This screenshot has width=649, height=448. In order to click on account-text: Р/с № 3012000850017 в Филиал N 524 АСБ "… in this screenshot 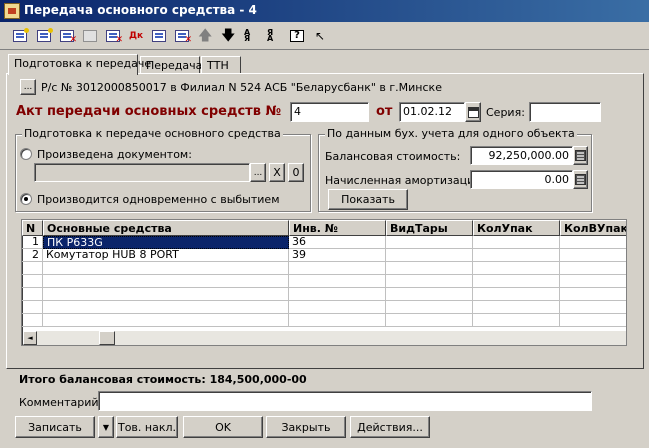, I will do `click(241, 87)`.